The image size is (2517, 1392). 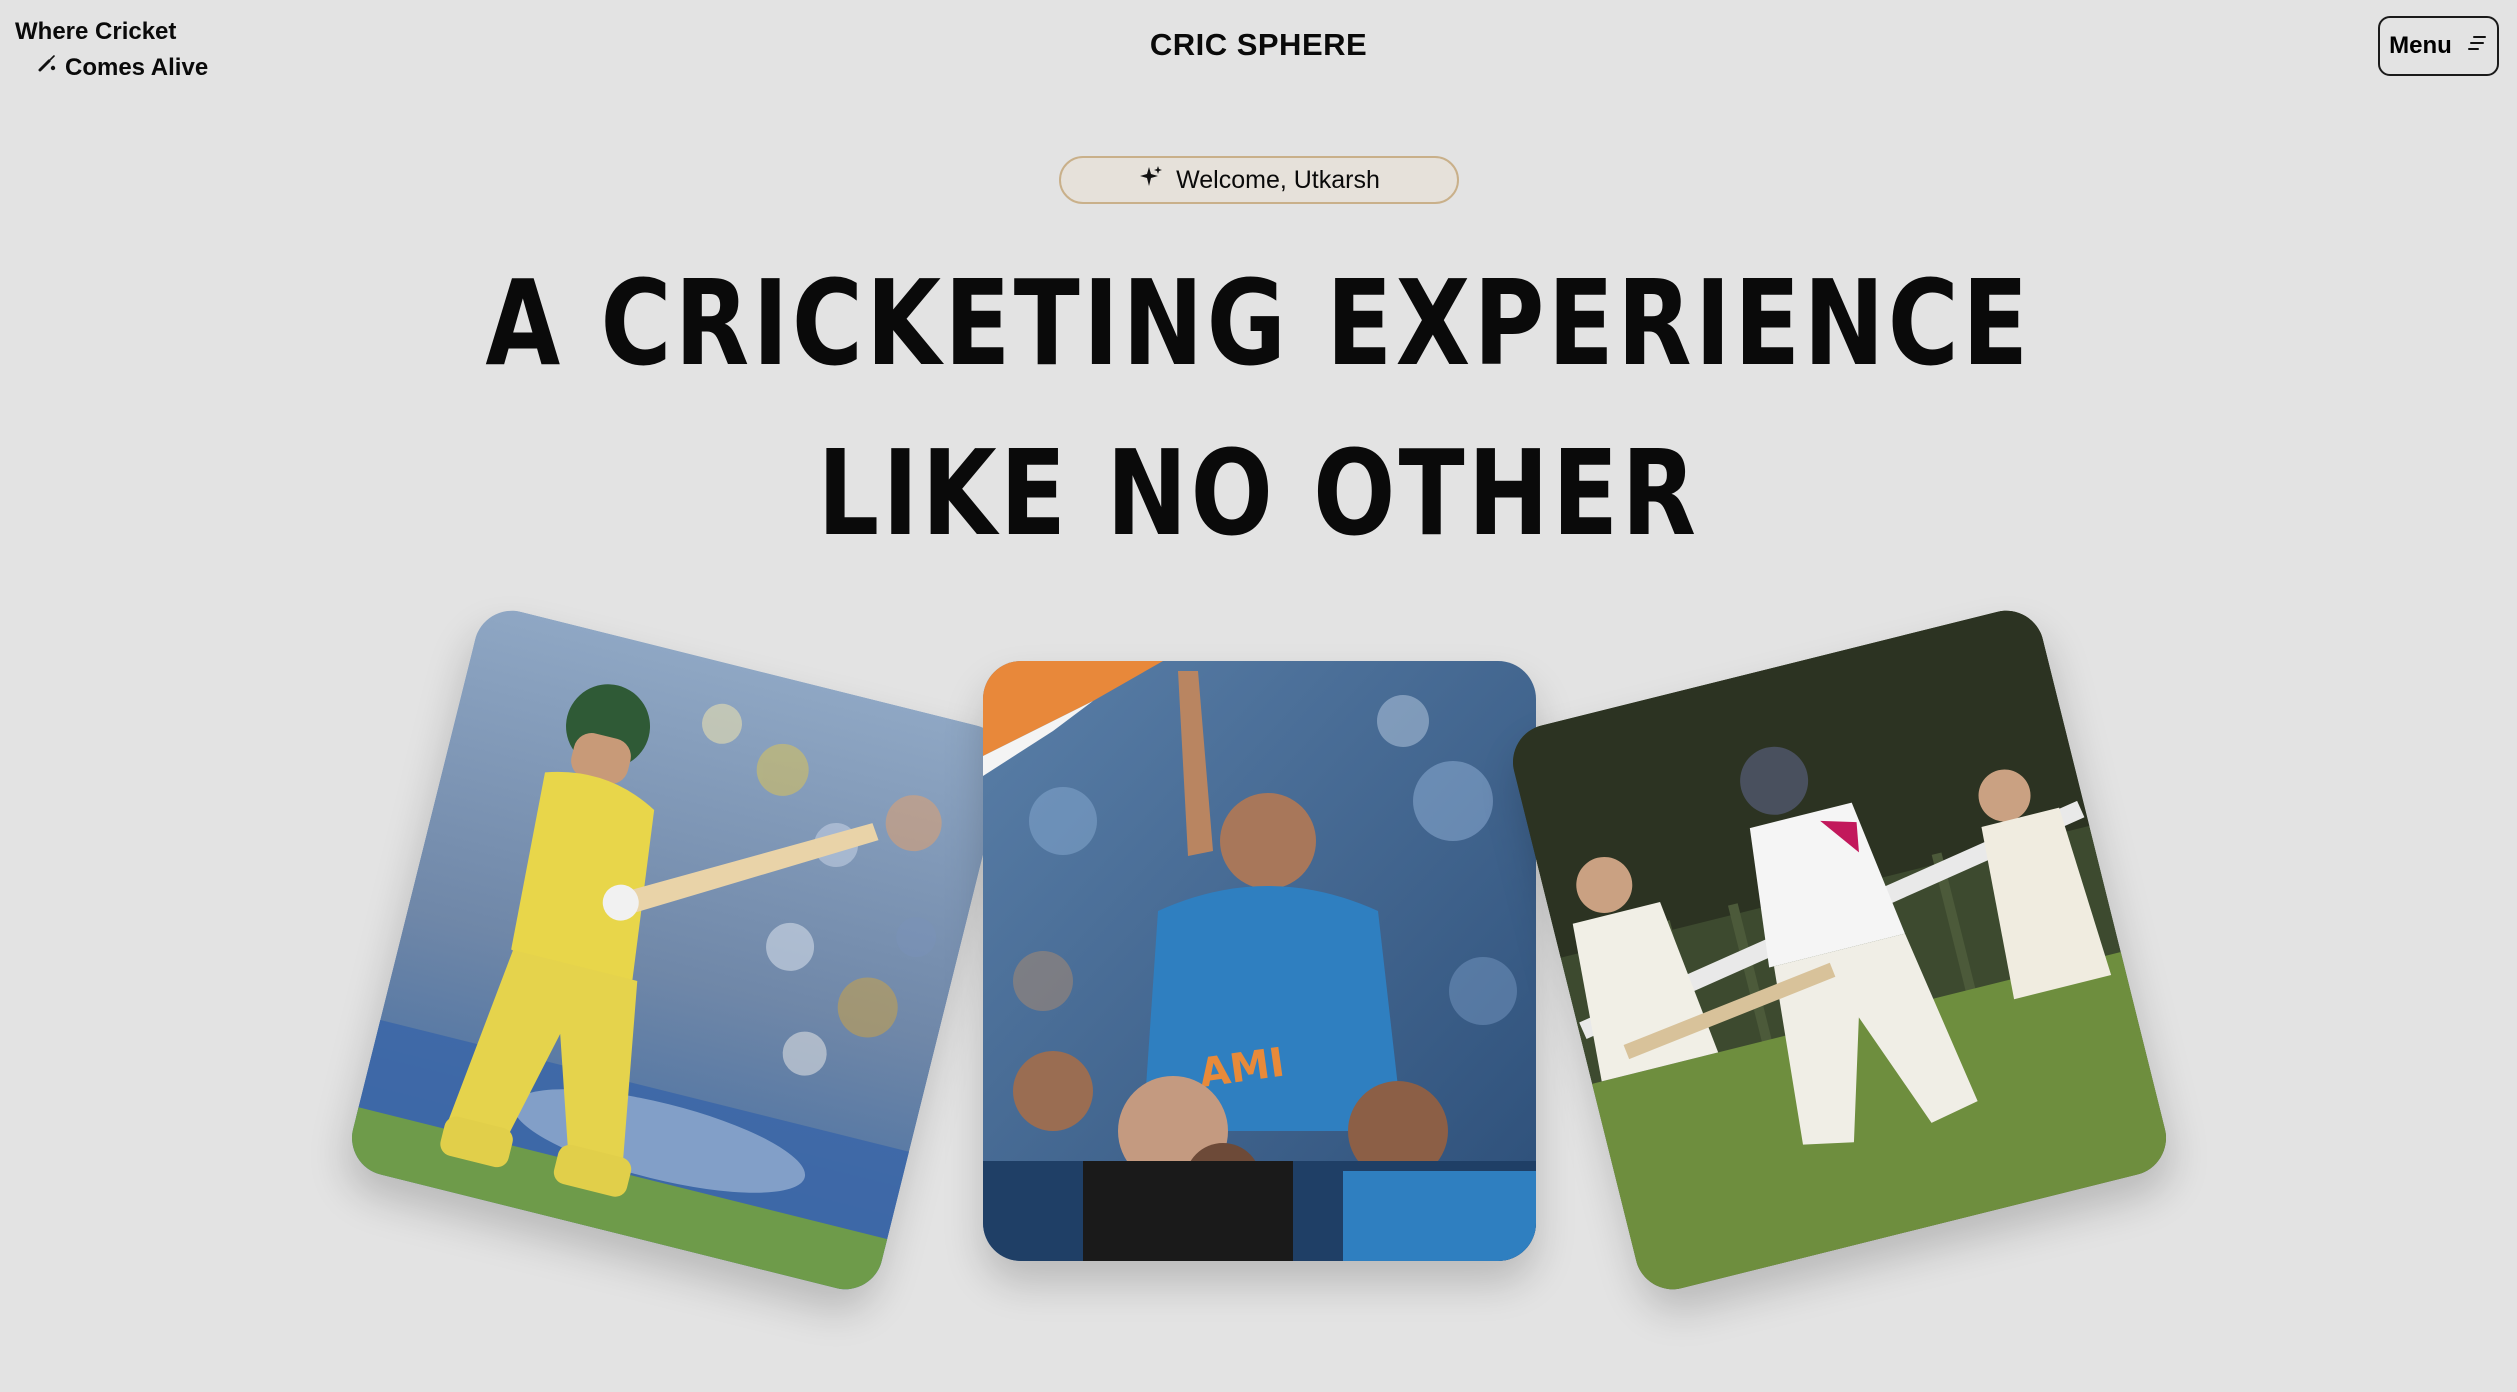 I want to click on batsman-yellow-kit-photo, so click(x=678, y=950).